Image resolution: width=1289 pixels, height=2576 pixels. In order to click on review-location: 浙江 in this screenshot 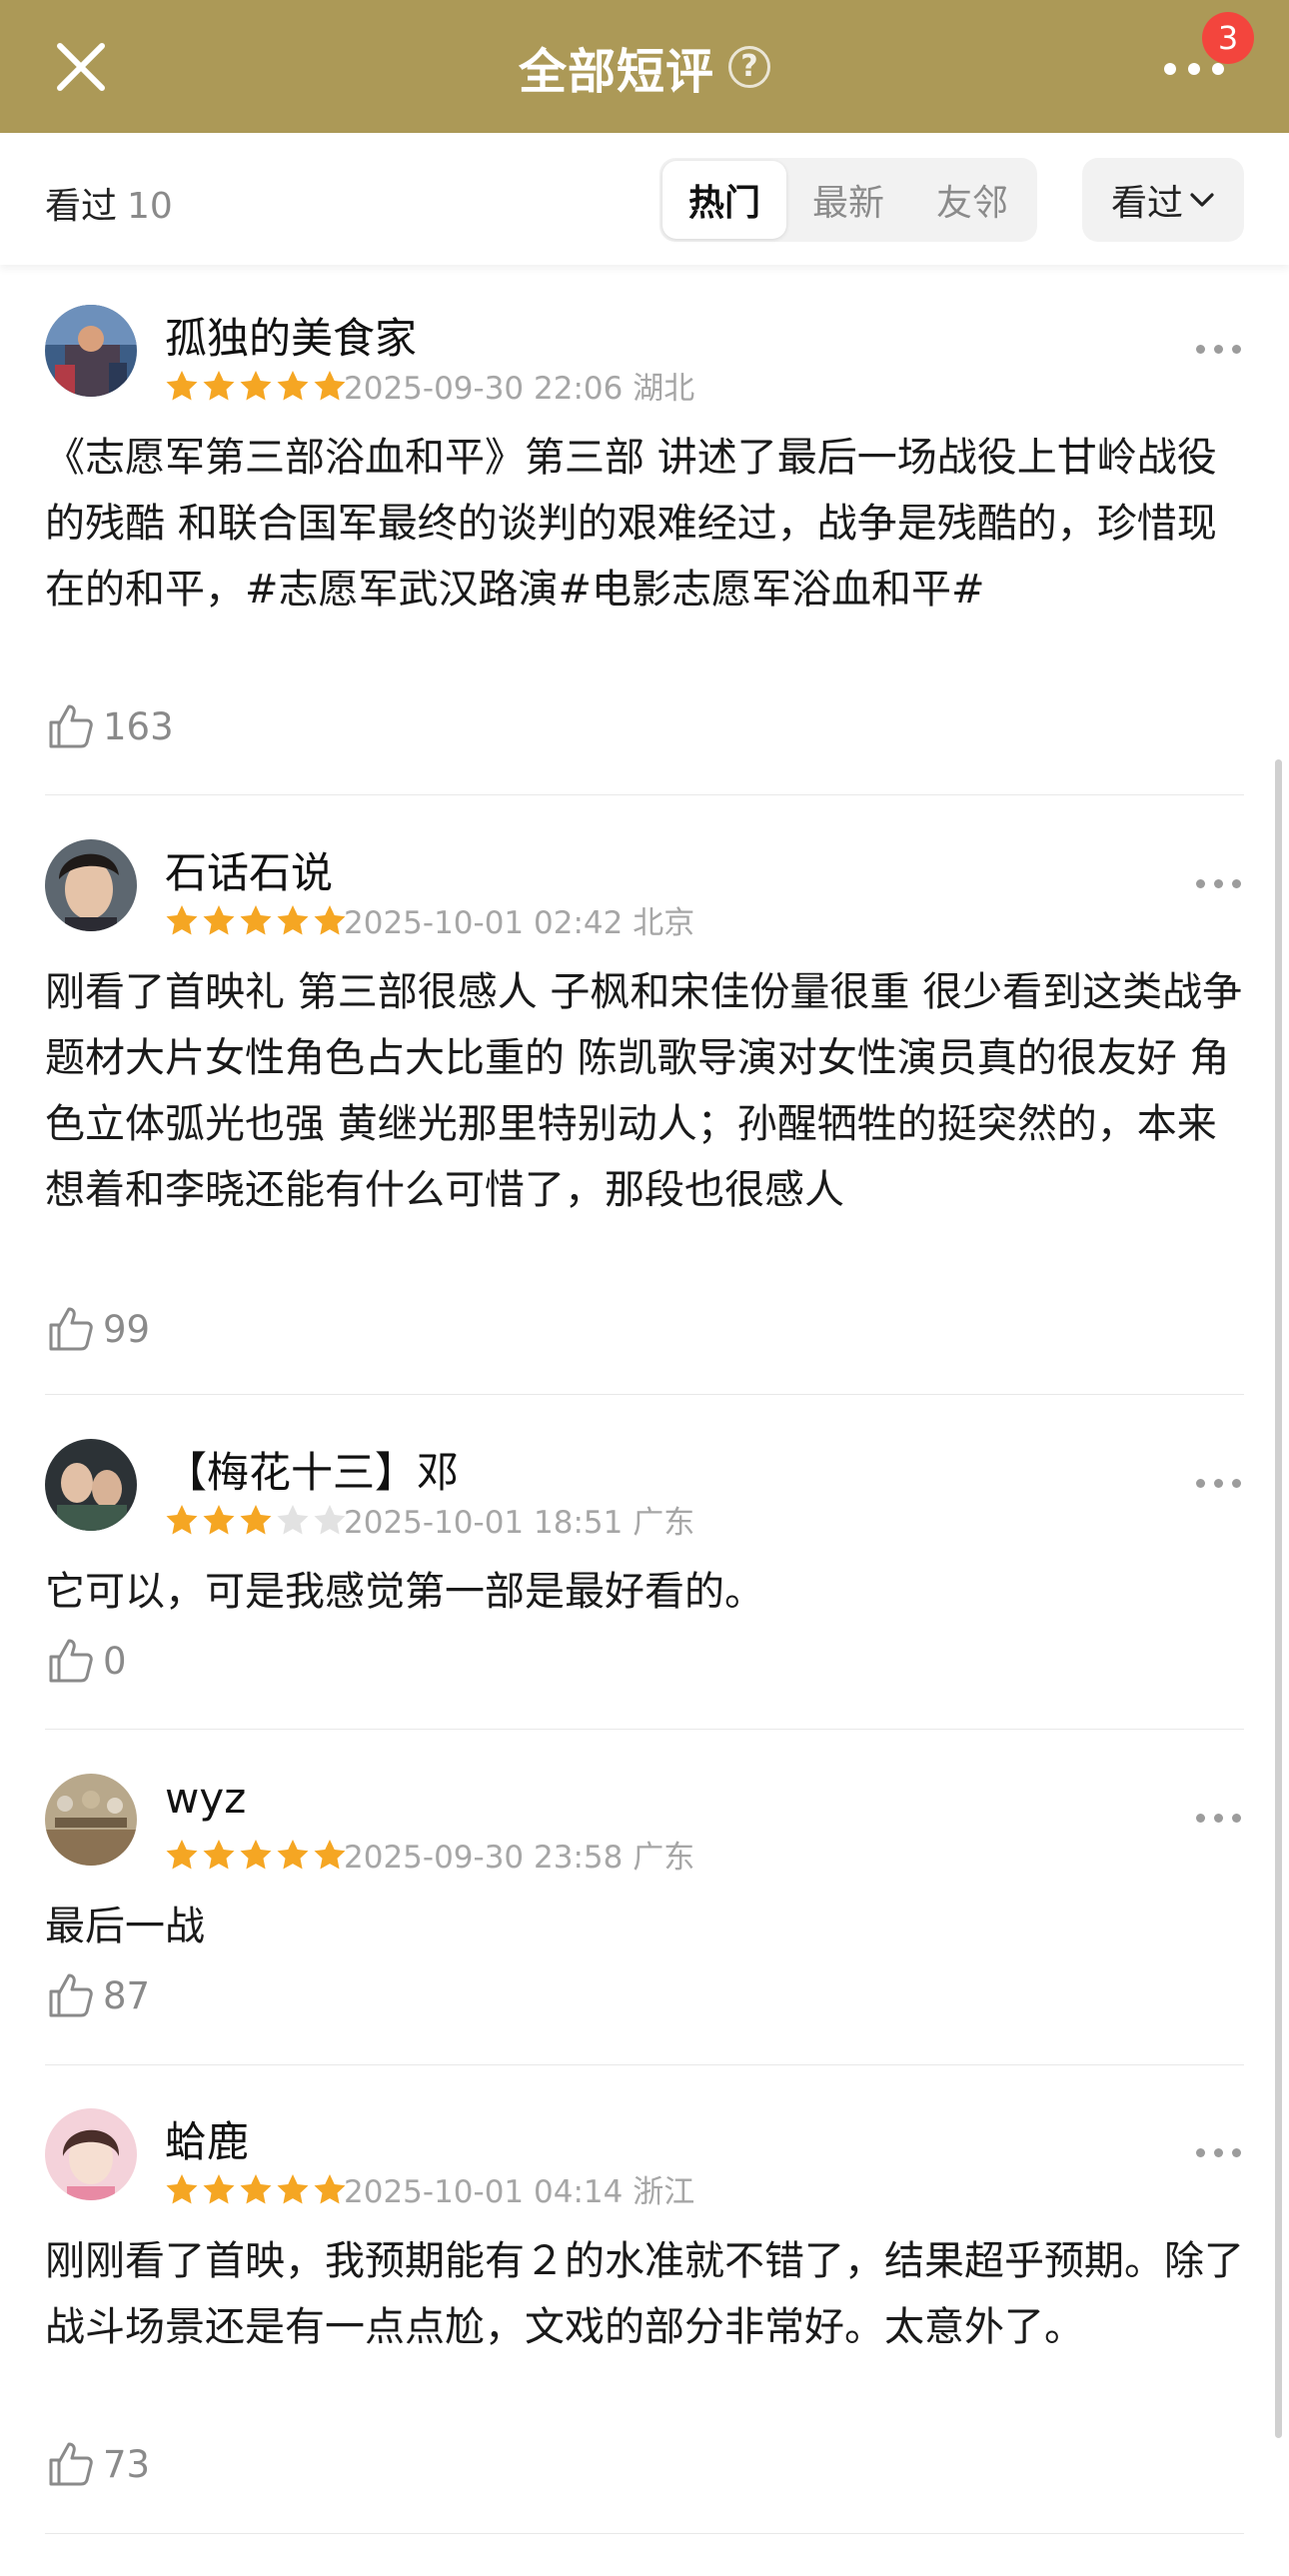, I will do `click(664, 2192)`.